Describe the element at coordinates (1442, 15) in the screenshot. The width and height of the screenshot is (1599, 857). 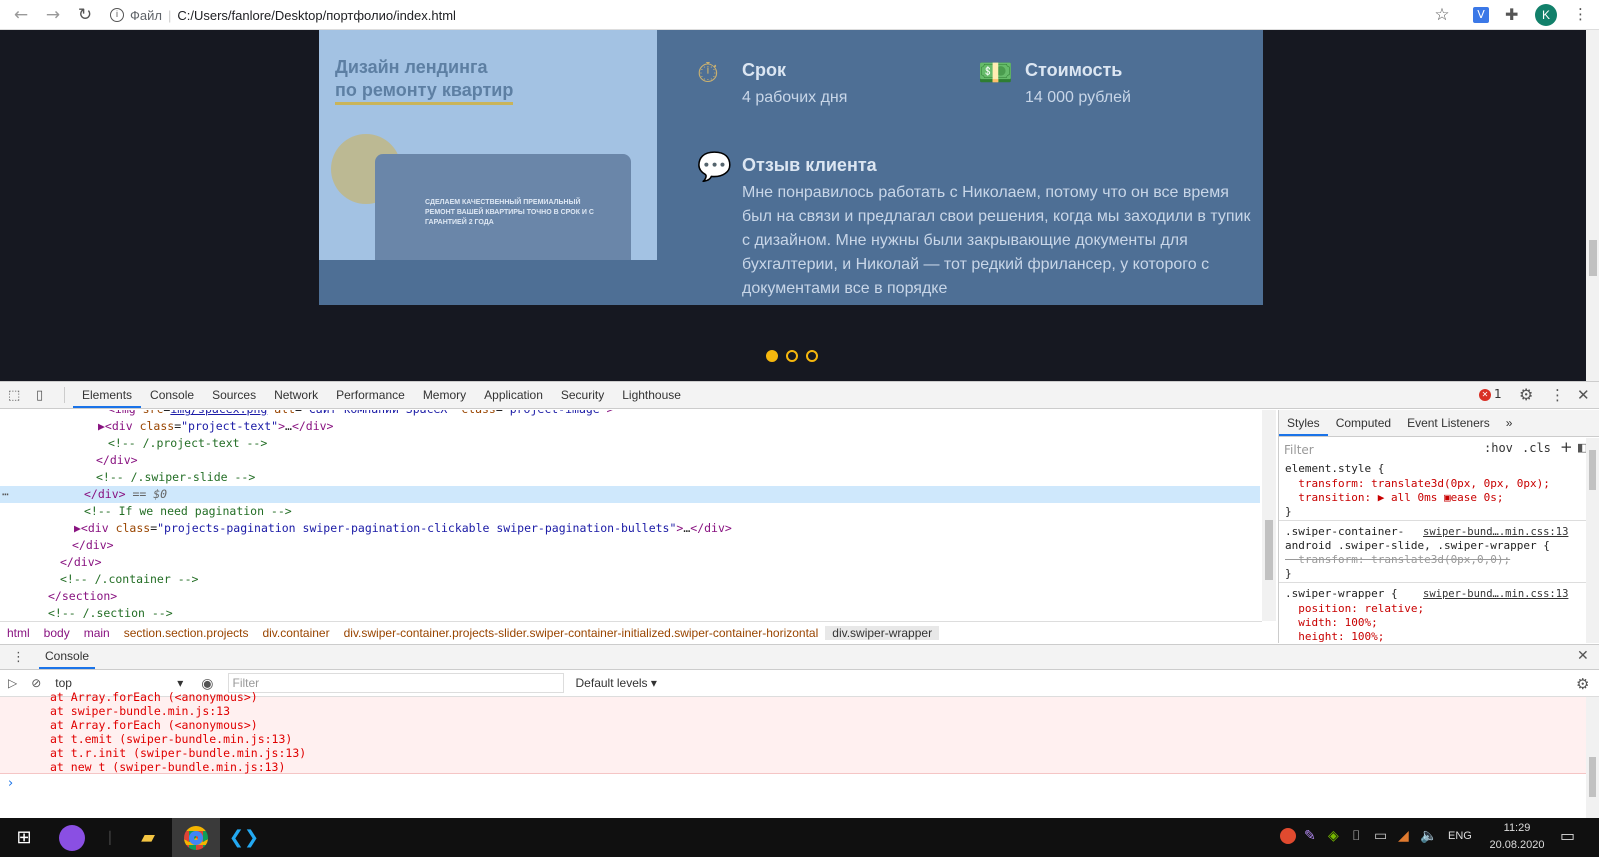
I see `bookmark-star-icon: ☆` at that location.